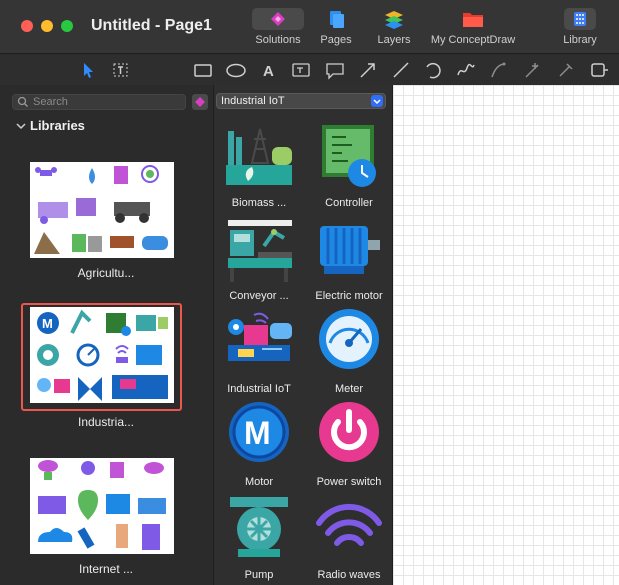 This screenshot has height=585, width=619. Describe the element at coordinates (433, 70) in the screenshot. I see `arc-icon` at that location.